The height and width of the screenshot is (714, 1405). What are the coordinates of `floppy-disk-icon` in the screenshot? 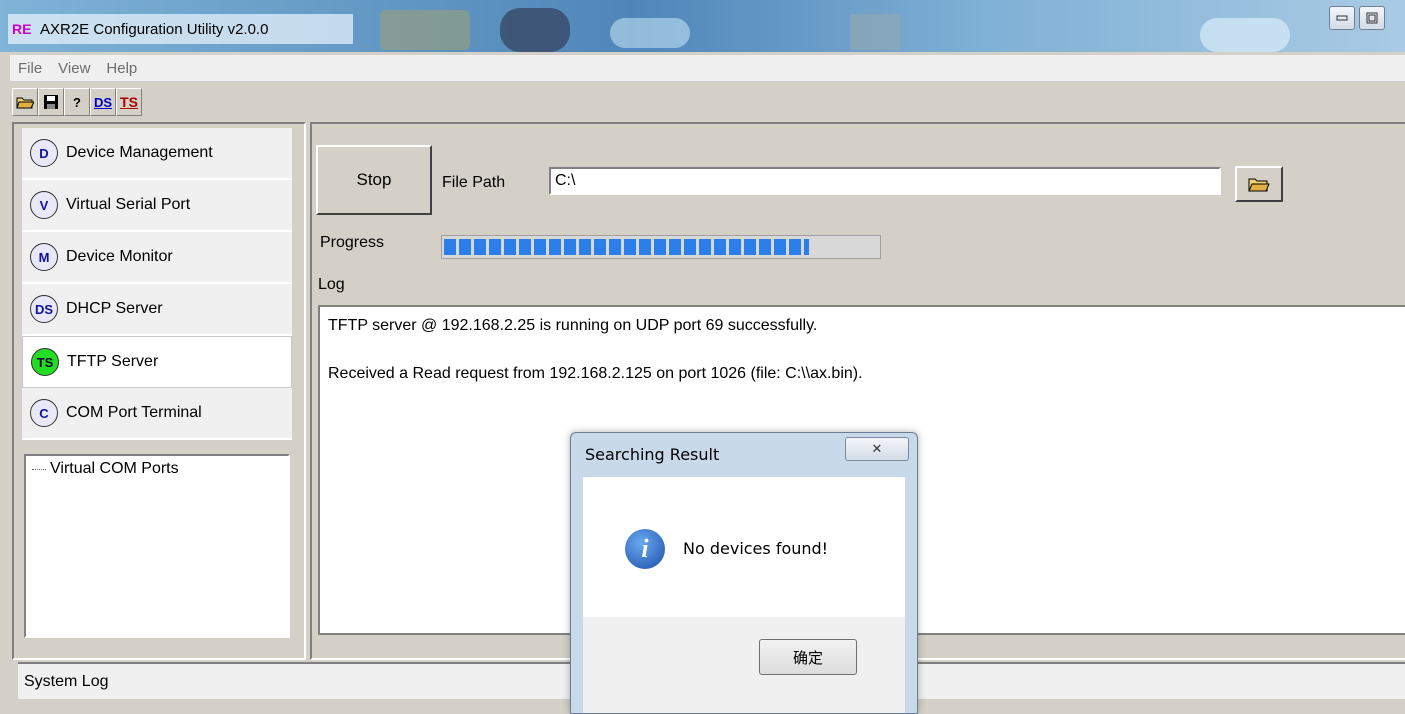 It's located at (51, 102).